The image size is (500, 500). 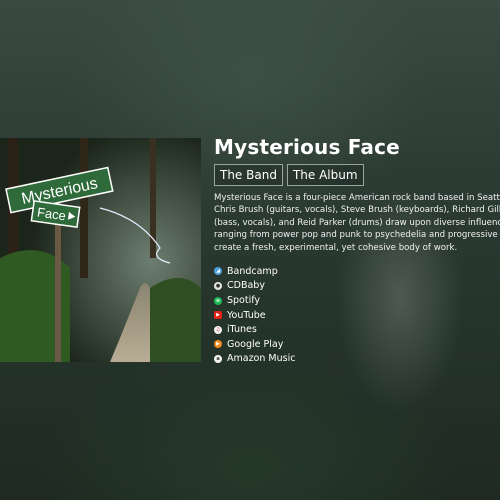 What do you see at coordinates (246, 315) in the screenshot?
I see `link-label: YouTube` at bounding box center [246, 315].